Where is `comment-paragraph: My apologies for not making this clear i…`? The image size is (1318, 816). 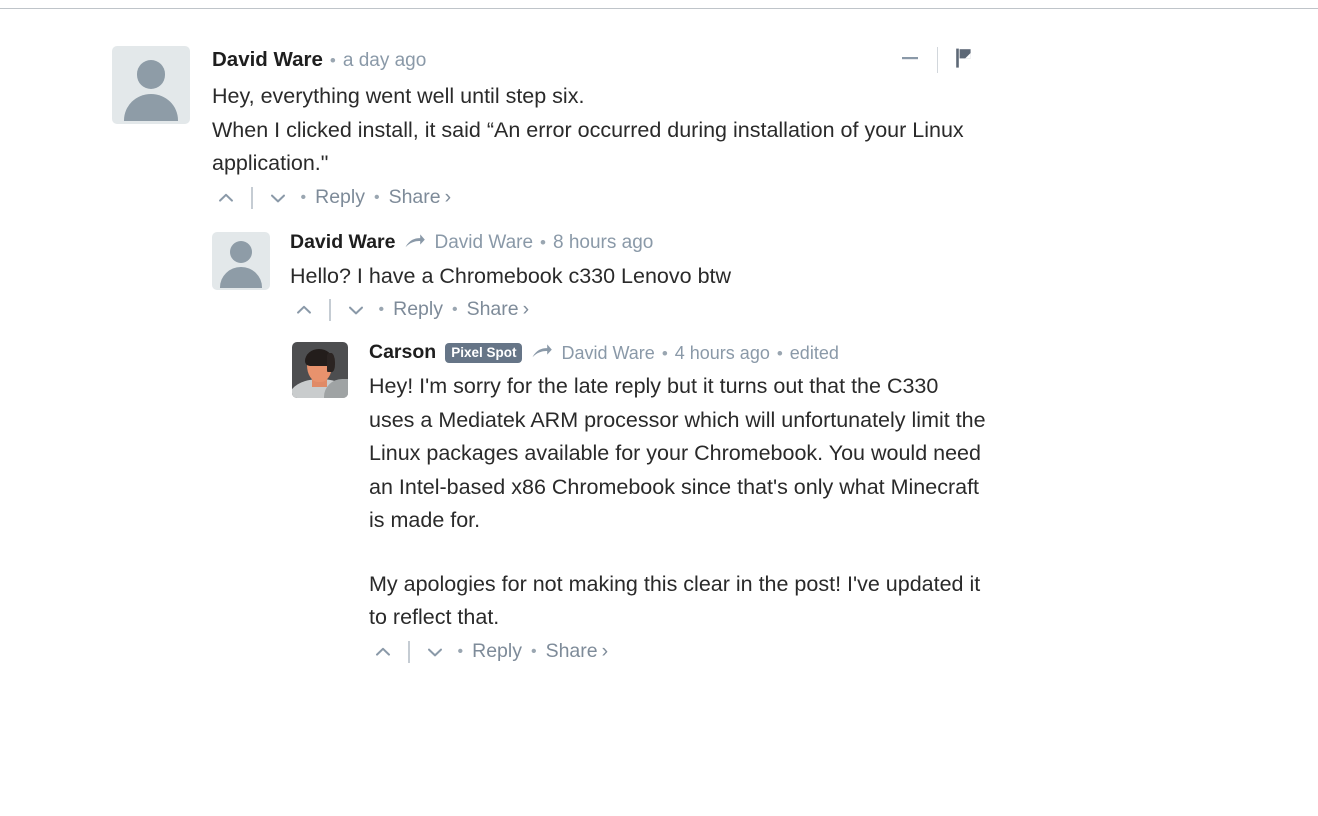 comment-paragraph: My apologies for not making this clear i… is located at coordinates (675, 600).